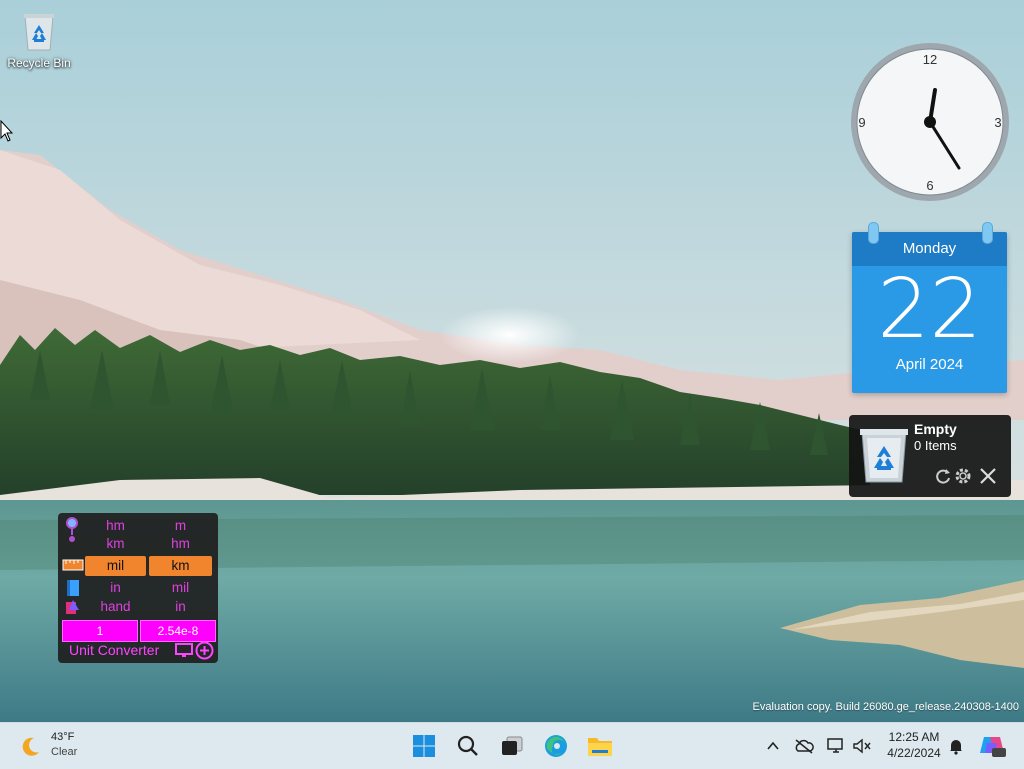 The width and height of the screenshot is (1024, 769). I want to click on shapes-icon, so click(72, 607).